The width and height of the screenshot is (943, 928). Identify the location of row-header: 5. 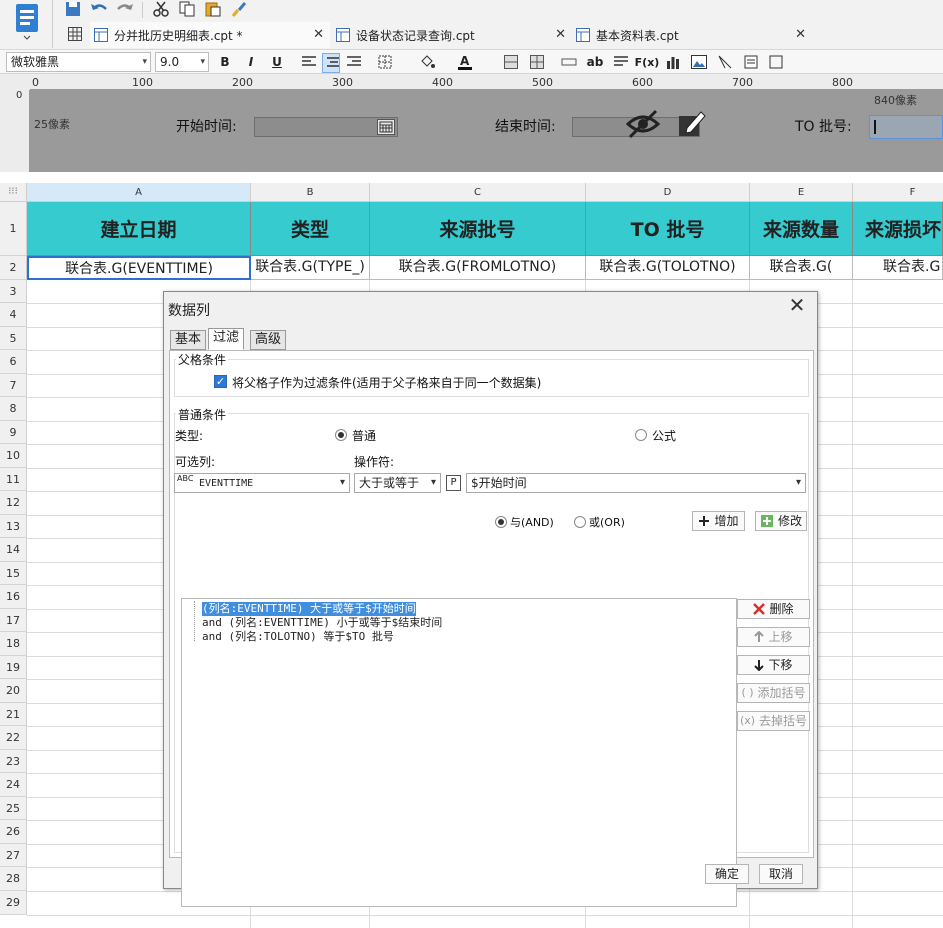
(13, 338).